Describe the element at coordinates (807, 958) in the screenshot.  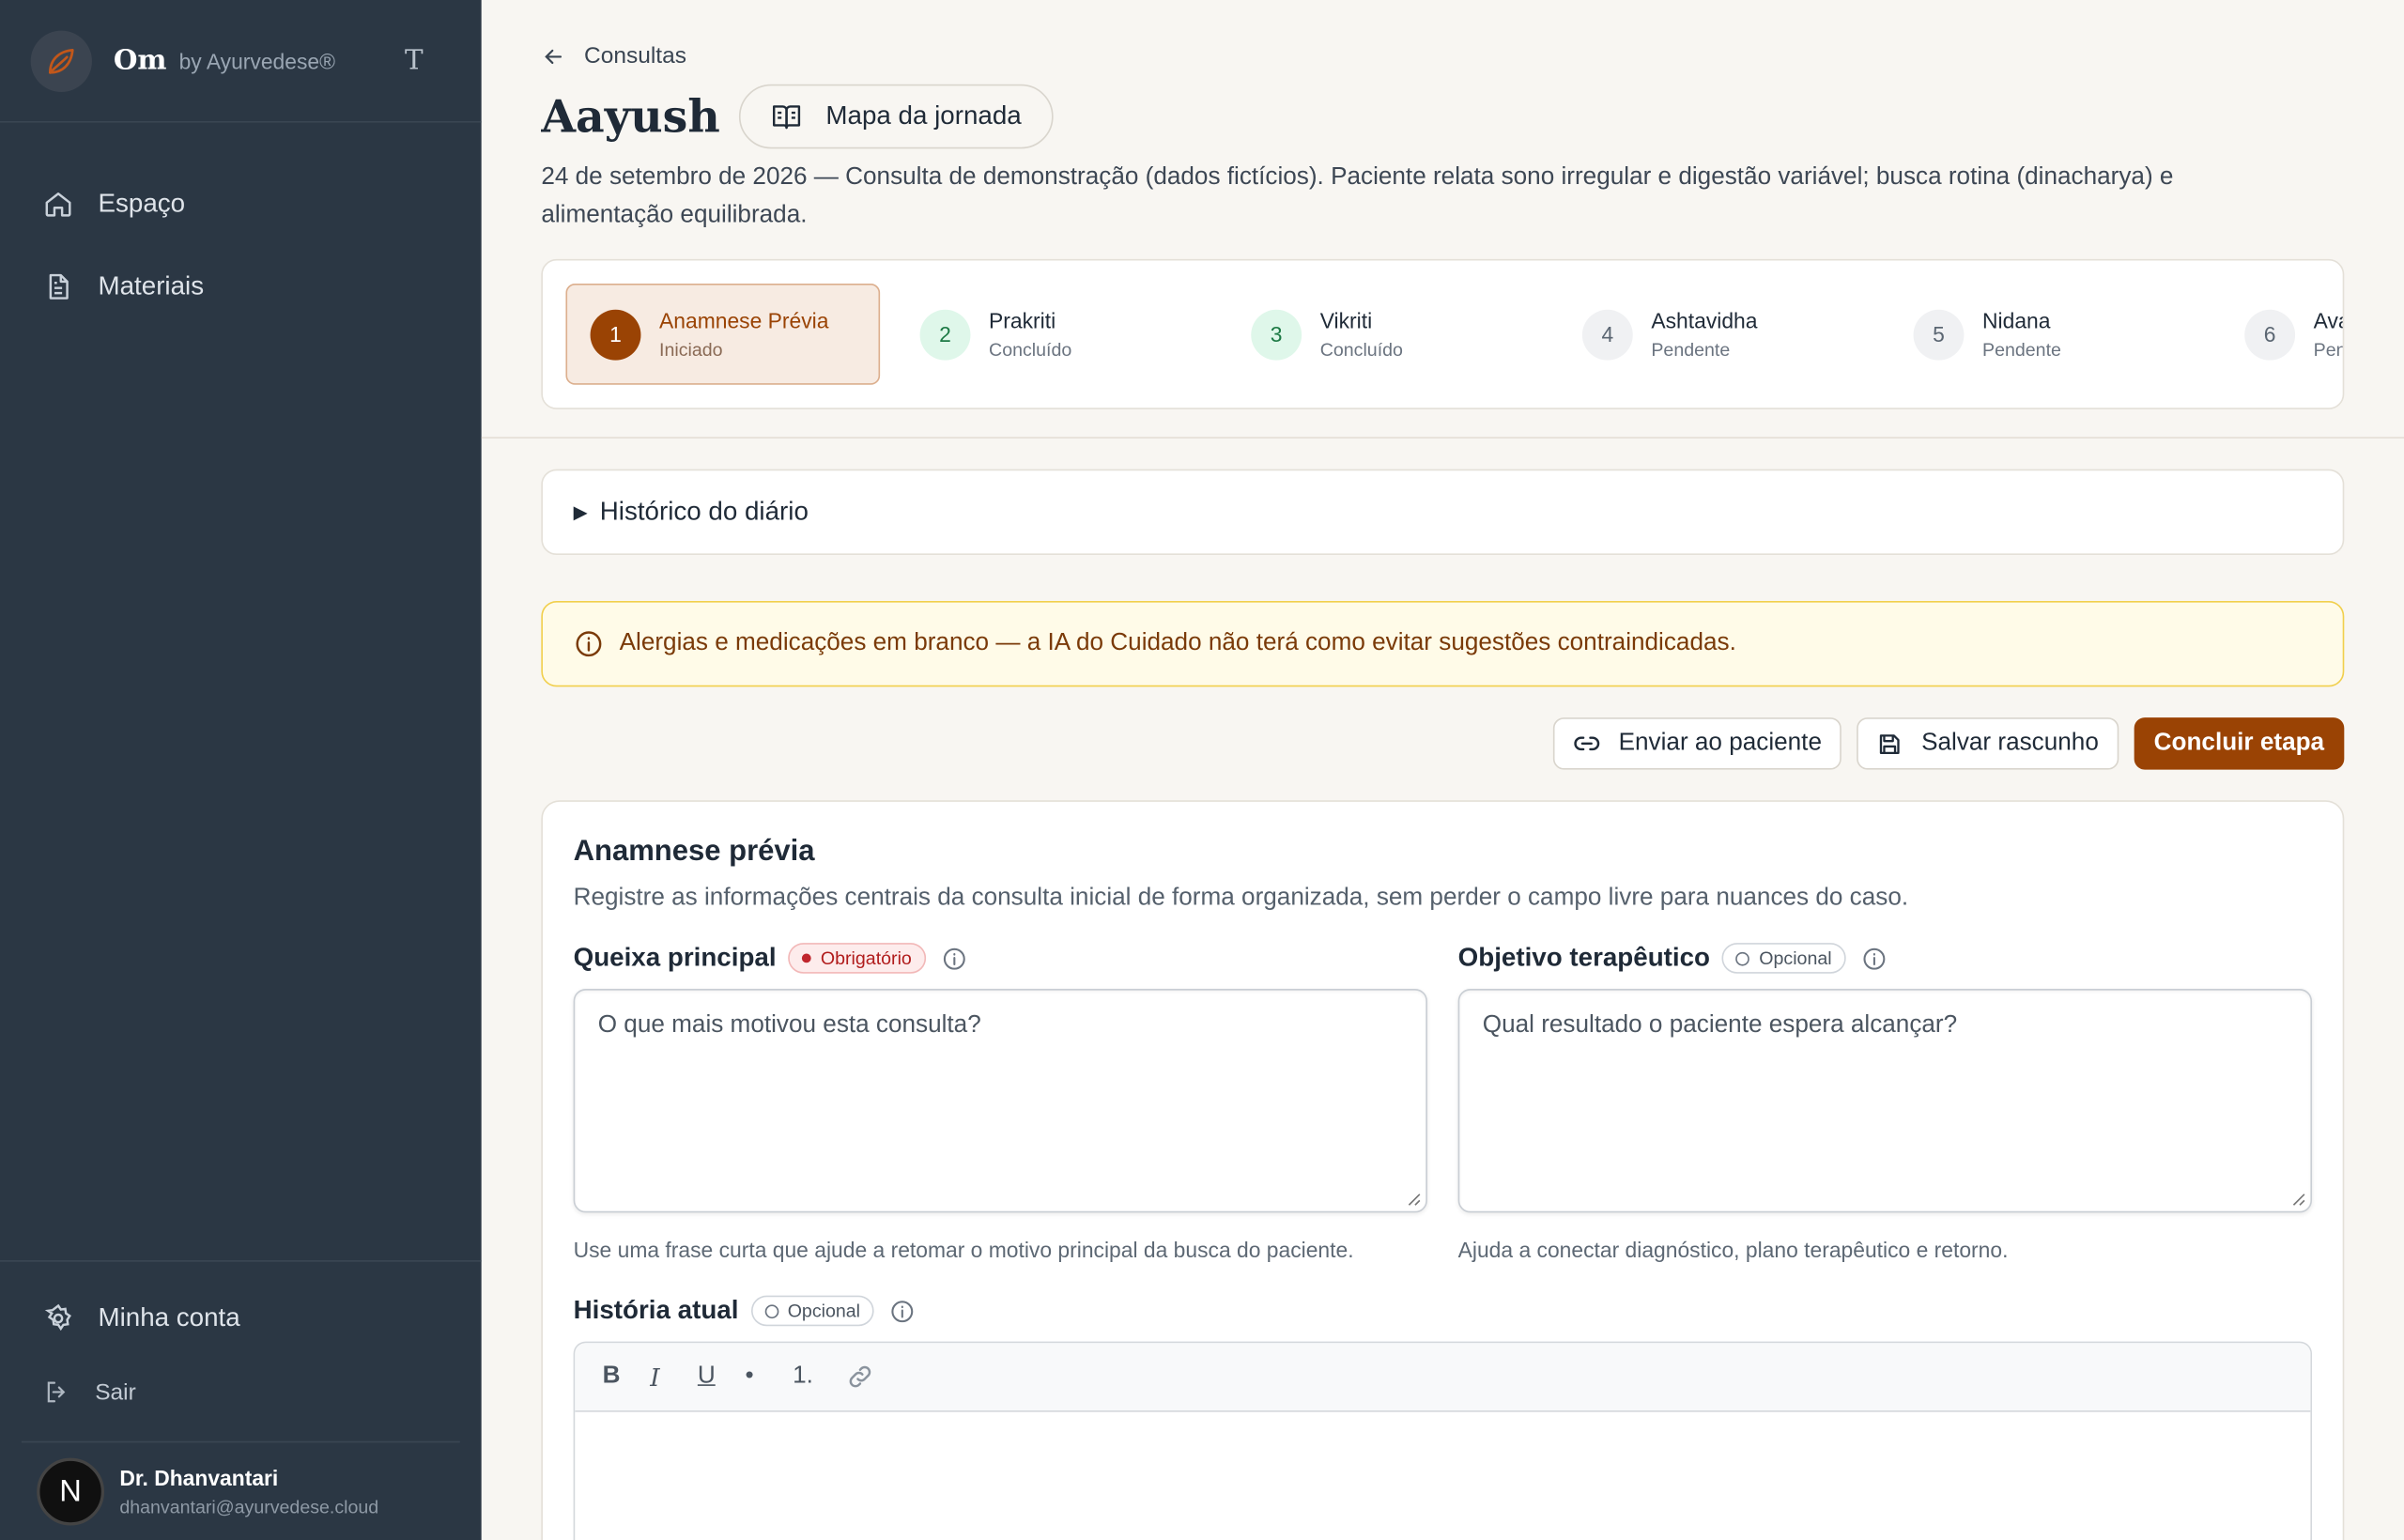
I see `dot-icon` at that location.